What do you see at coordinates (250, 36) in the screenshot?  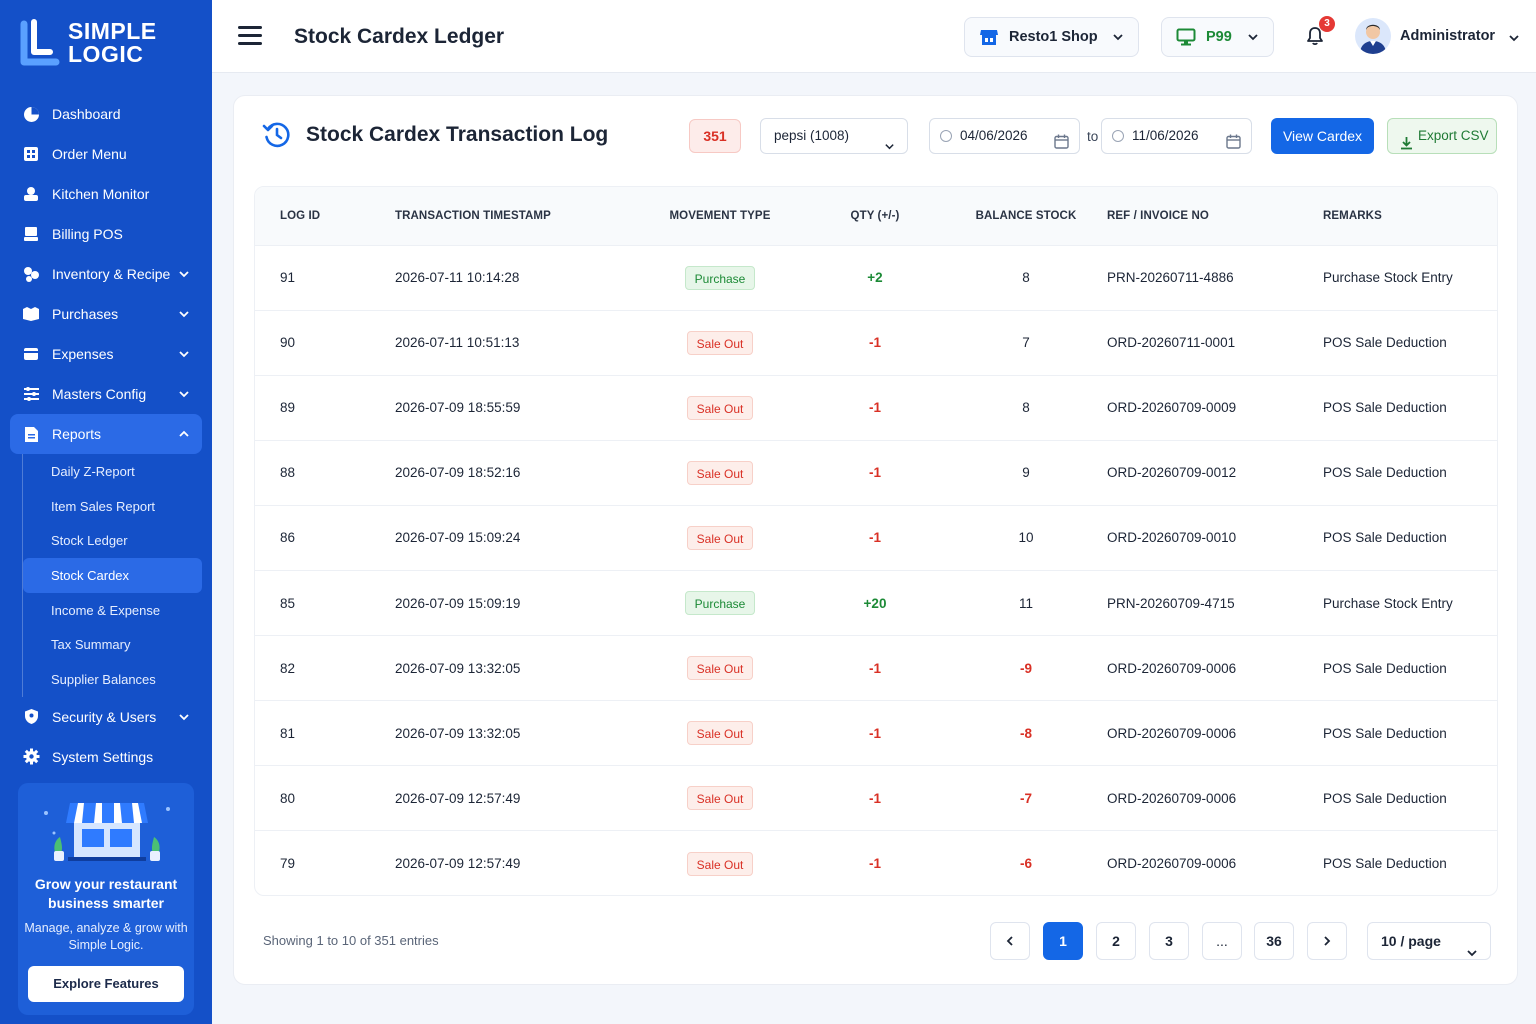 I see `menu-toggle-icon` at bounding box center [250, 36].